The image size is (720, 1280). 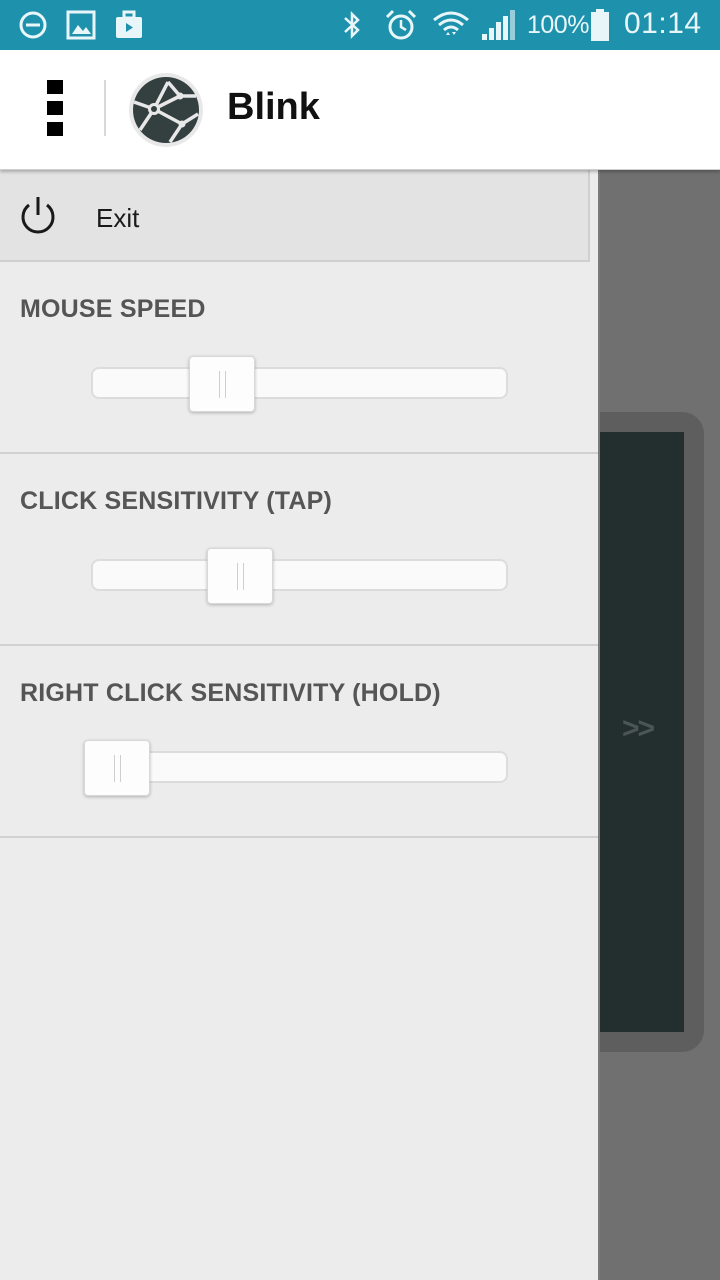 I want to click on signal-icon, so click(x=498, y=25).